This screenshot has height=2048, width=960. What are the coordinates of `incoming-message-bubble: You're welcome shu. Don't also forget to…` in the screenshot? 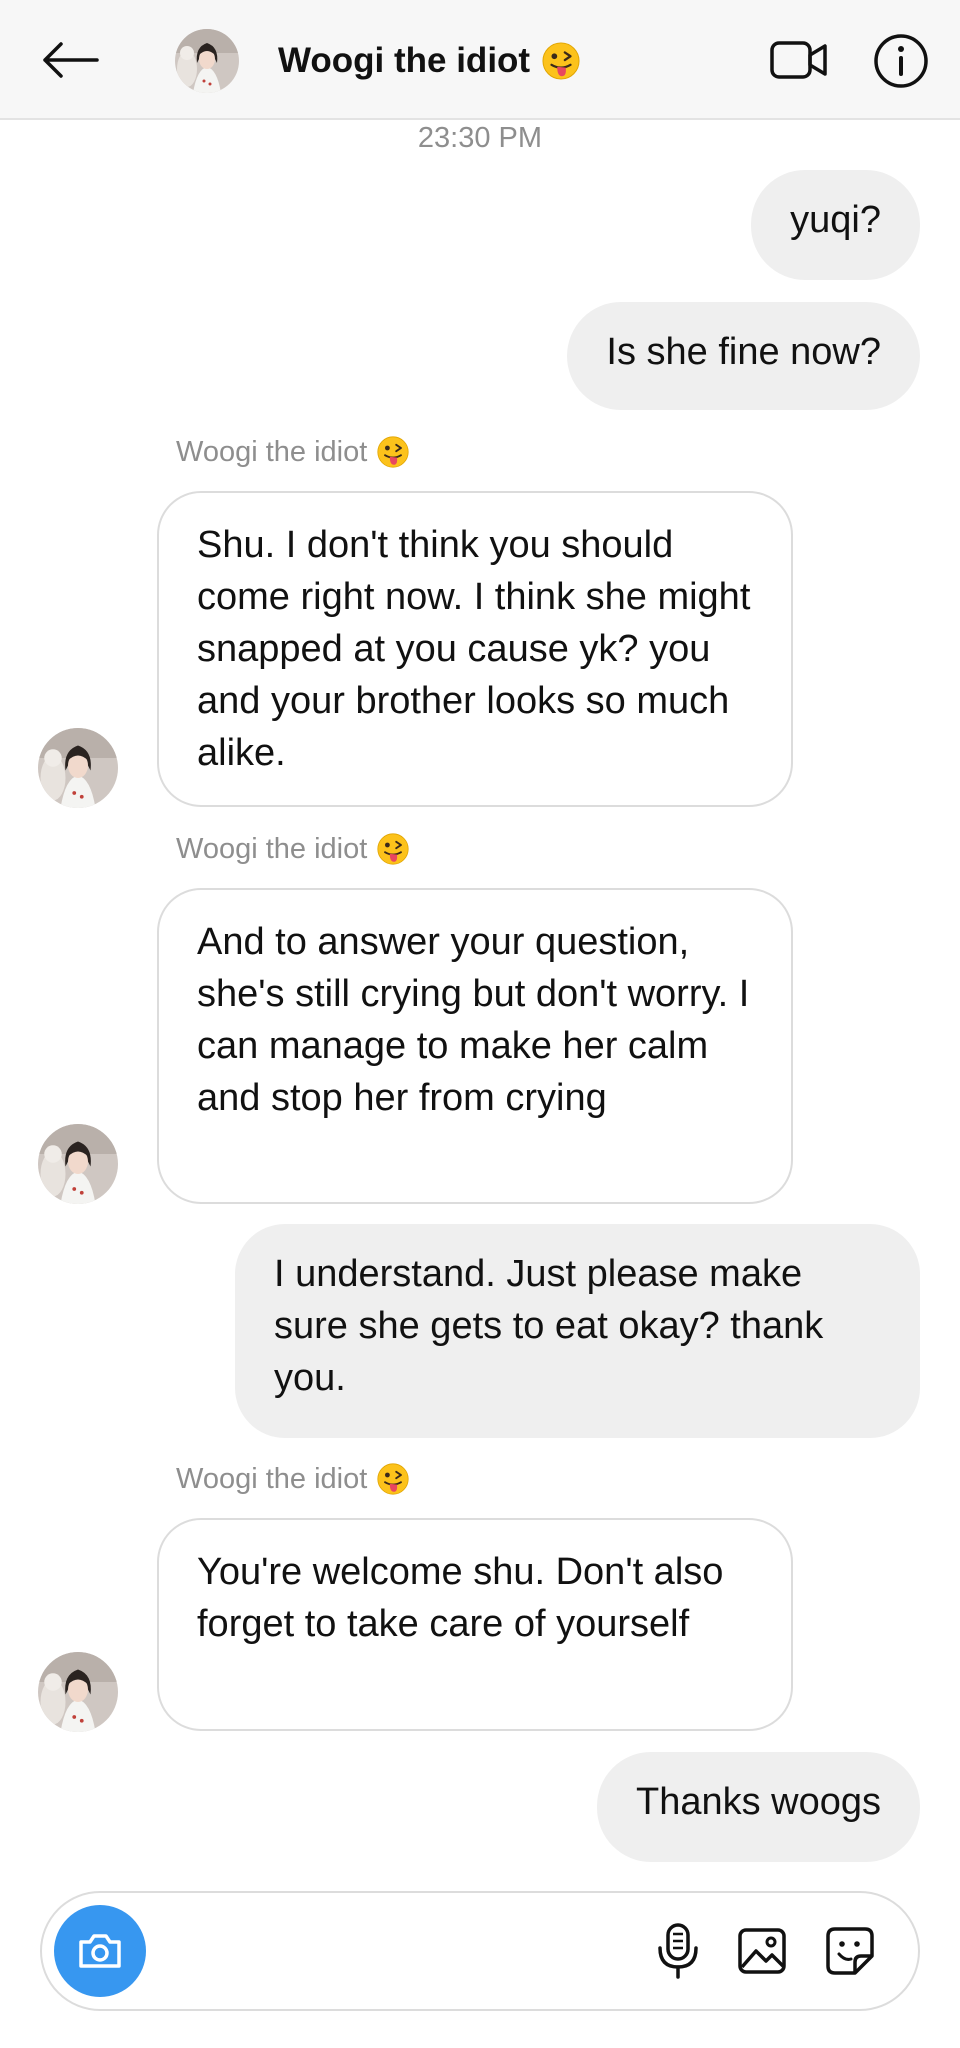 It's located at (475, 1624).